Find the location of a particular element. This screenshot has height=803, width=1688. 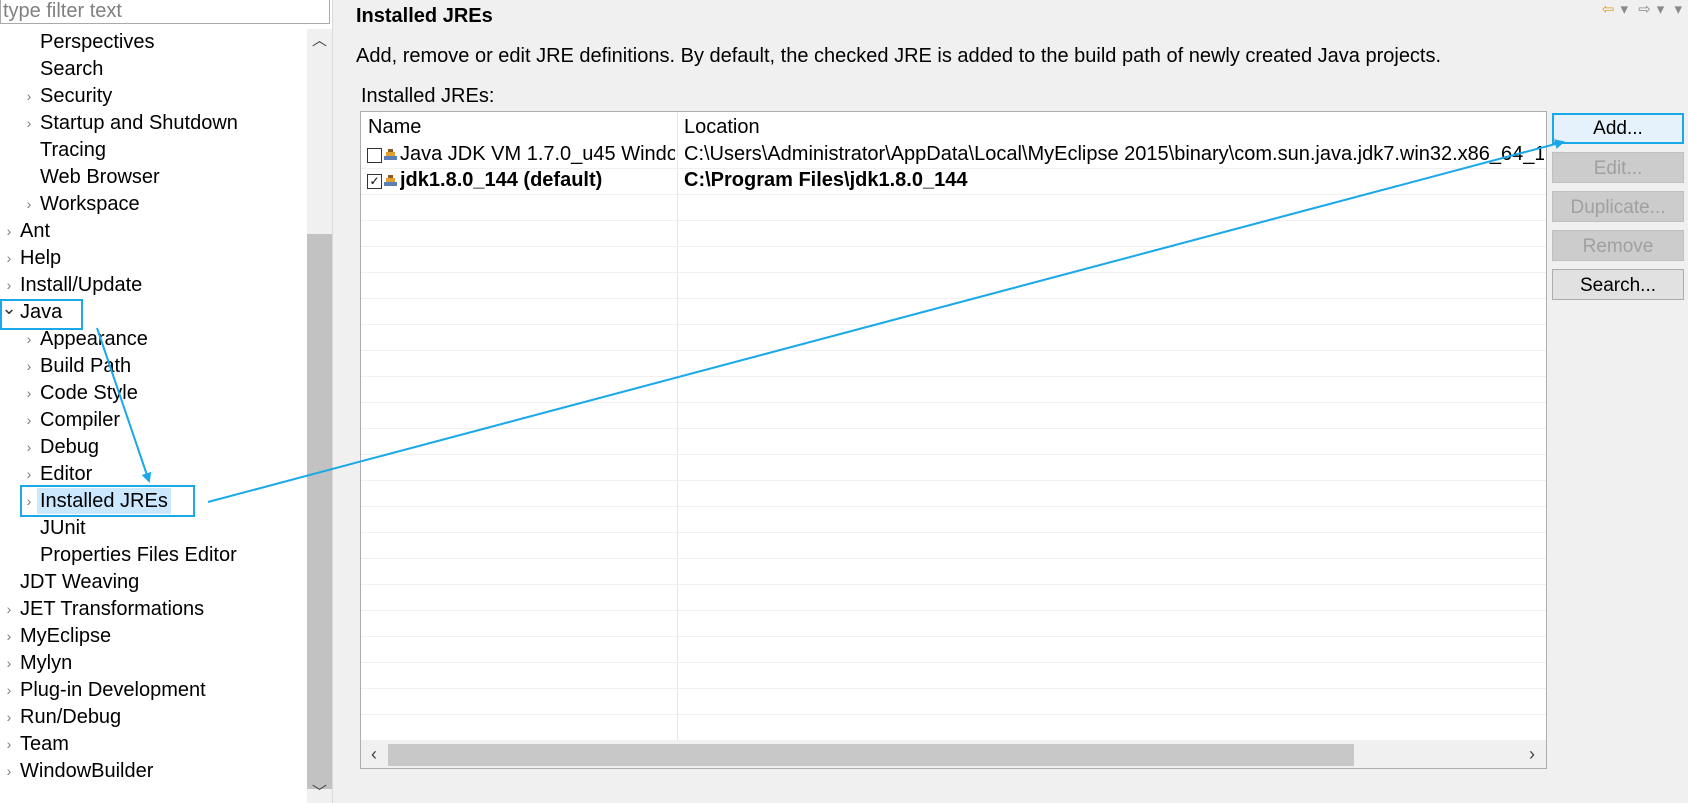

table-horizontal-scrollbar: ‹ › is located at coordinates (953, 754).